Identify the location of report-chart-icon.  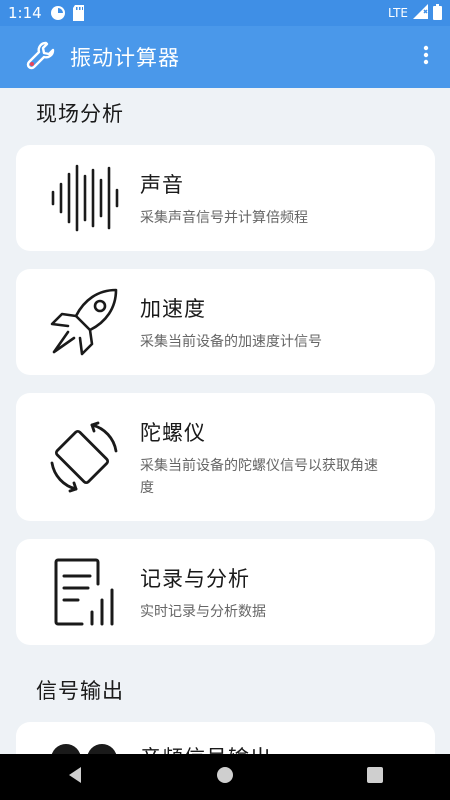
(84, 592).